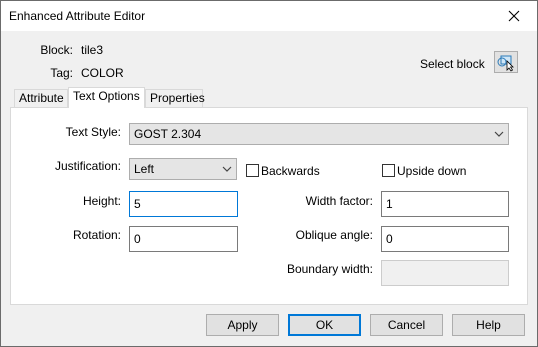 This screenshot has width=538, height=347. I want to click on help-button: Help, so click(488, 325).